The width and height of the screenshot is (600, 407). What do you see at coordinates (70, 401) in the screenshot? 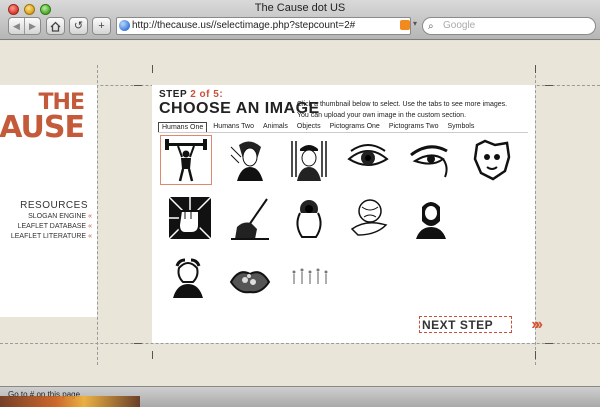
I see `desktop-background-glow` at bounding box center [70, 401].